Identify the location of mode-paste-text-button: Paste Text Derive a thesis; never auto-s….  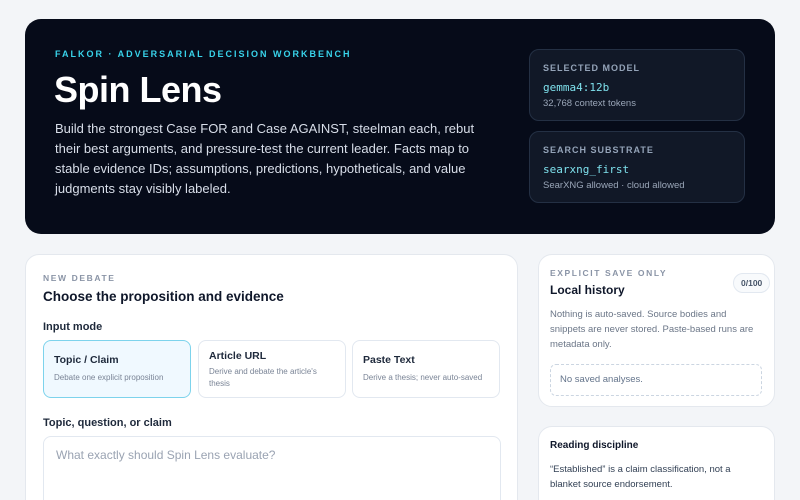
(426, 369).